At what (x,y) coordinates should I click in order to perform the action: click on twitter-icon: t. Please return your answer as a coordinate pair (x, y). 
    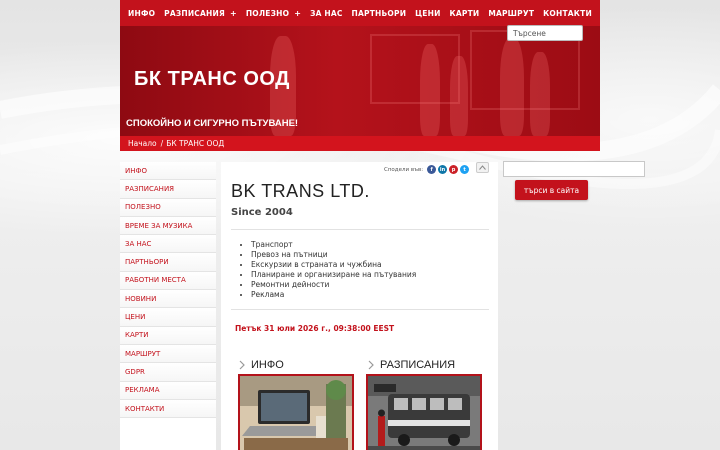
    Looking at the image, I should click on (465, 169).